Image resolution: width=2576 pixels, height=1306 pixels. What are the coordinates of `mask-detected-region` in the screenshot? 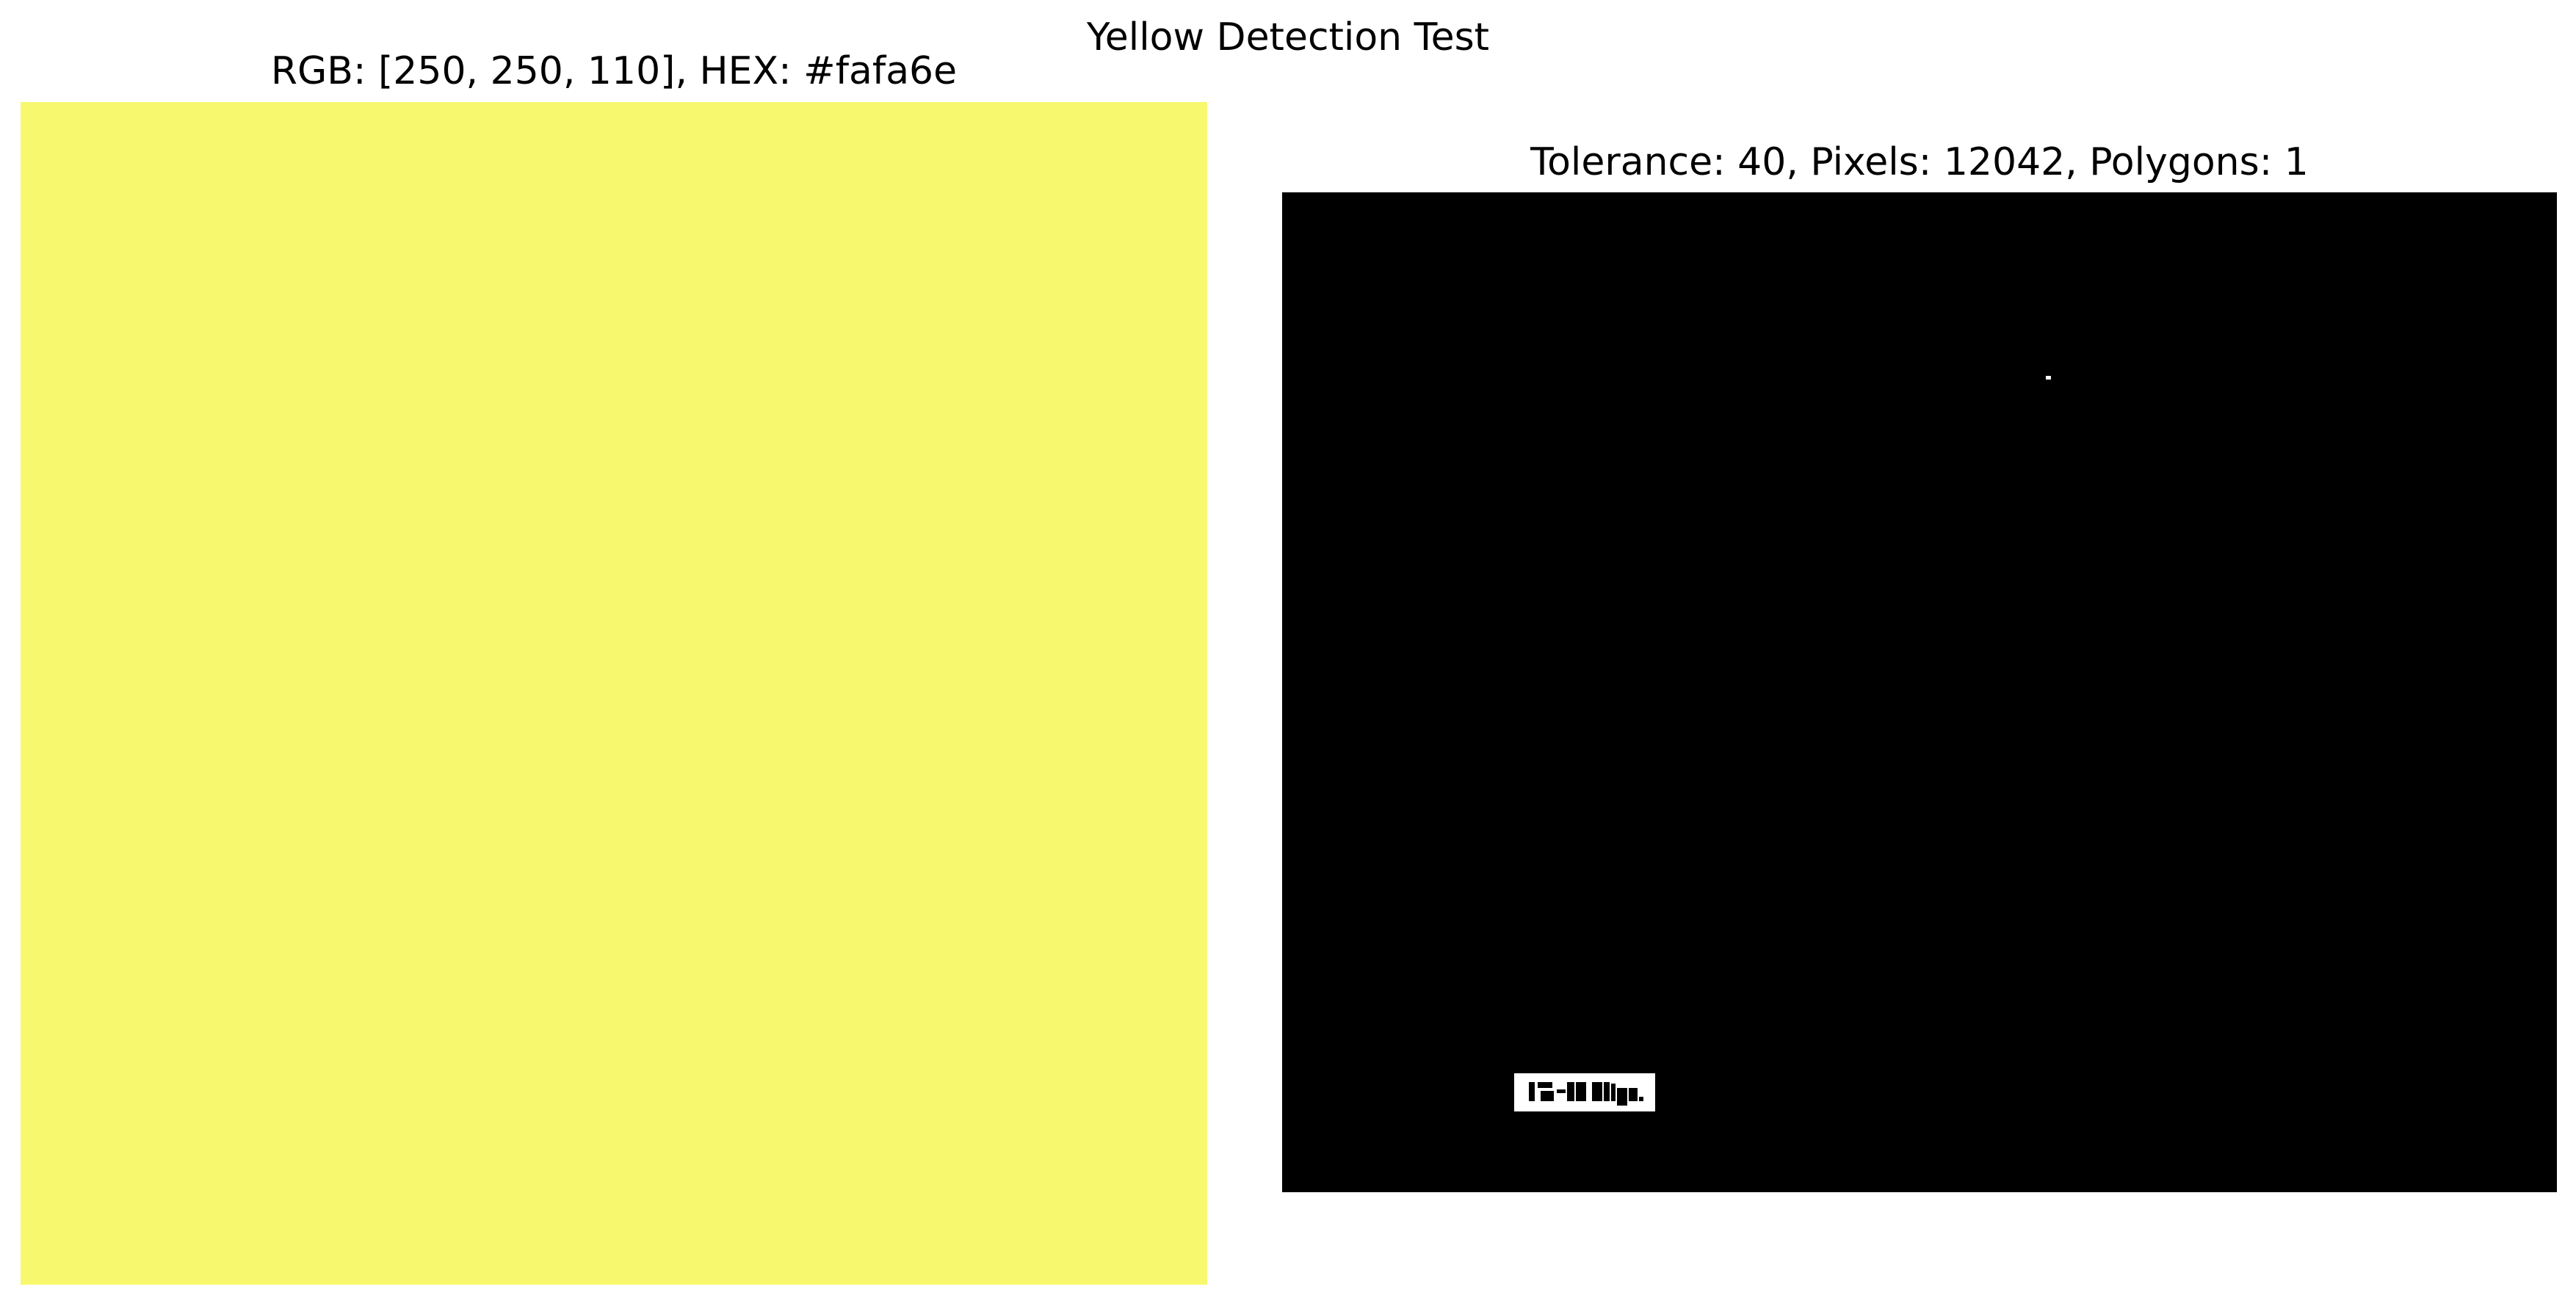 It's located at (1584, 1092).